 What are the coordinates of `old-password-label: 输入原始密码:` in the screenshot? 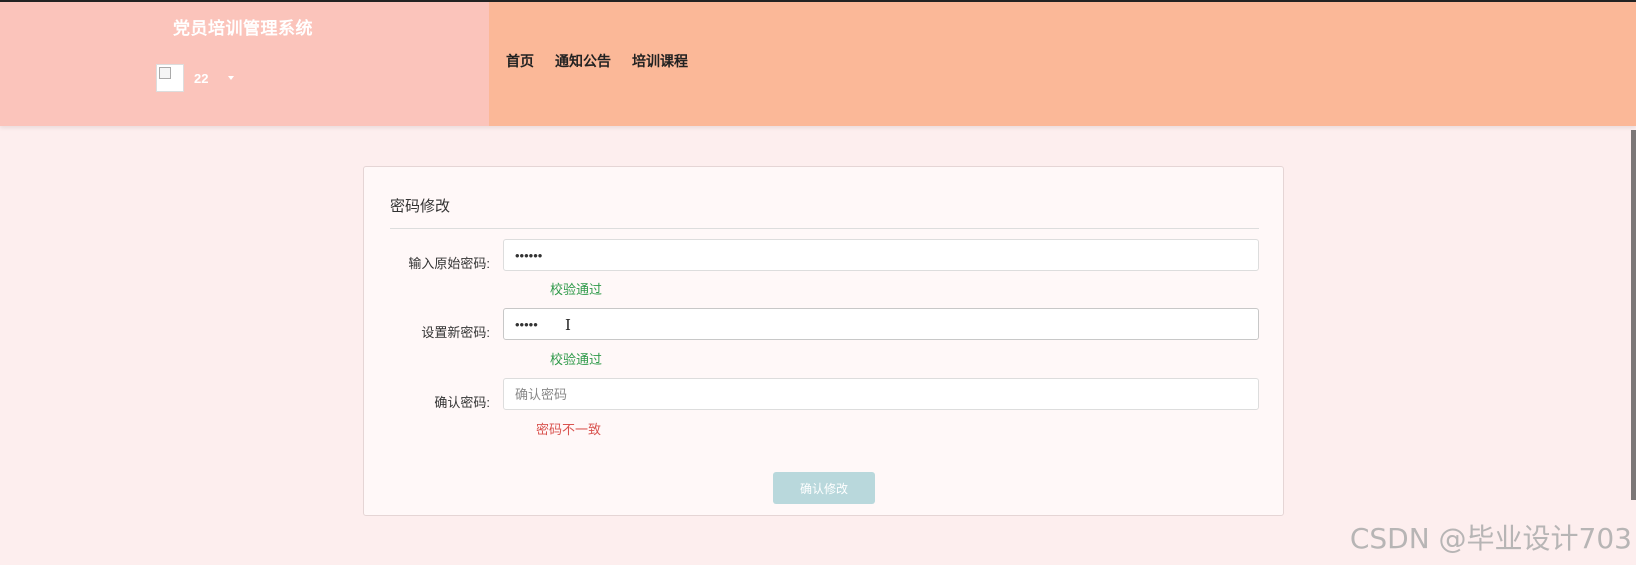 It's located at (449, 263).